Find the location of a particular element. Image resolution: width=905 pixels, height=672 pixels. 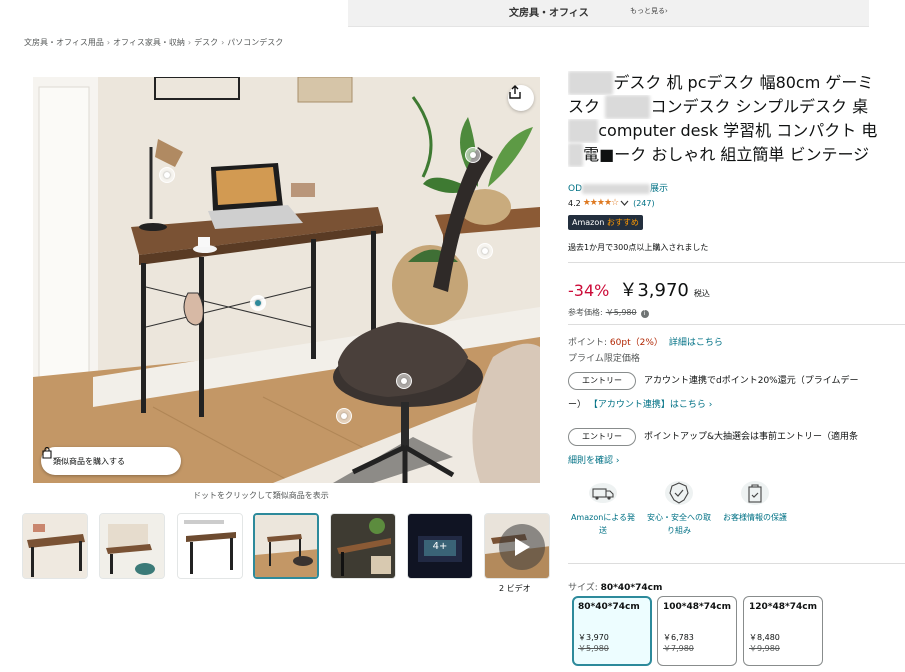

title-line: スク ■■■コンデスク シンプルデスク 桌 is located at coordinates (736, 107).